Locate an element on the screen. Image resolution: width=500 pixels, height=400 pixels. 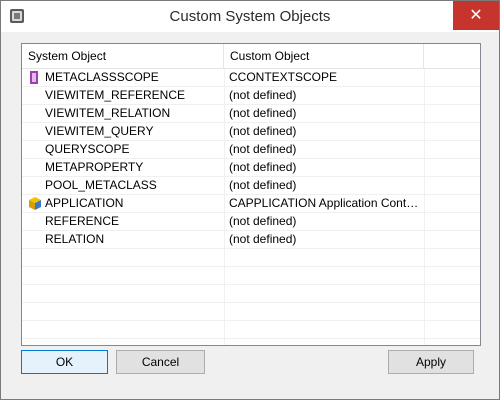
row-system-object: REFERENCE is located at coordinates (82, 221).